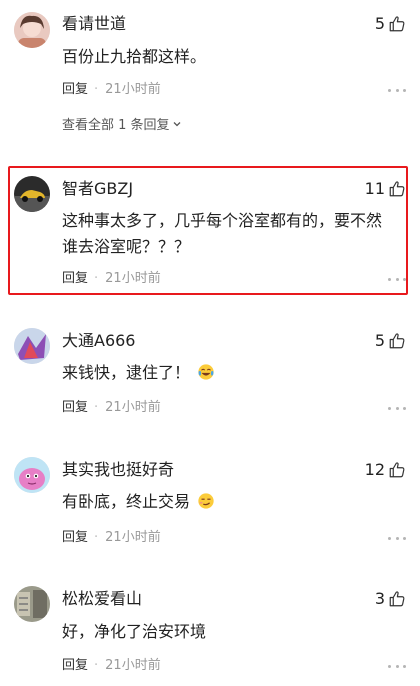  What do you see at coordinates (228, 503) in the screenshot?
I see `comment-text: 有卧底，终止交易` at bounding box center [228, 503].